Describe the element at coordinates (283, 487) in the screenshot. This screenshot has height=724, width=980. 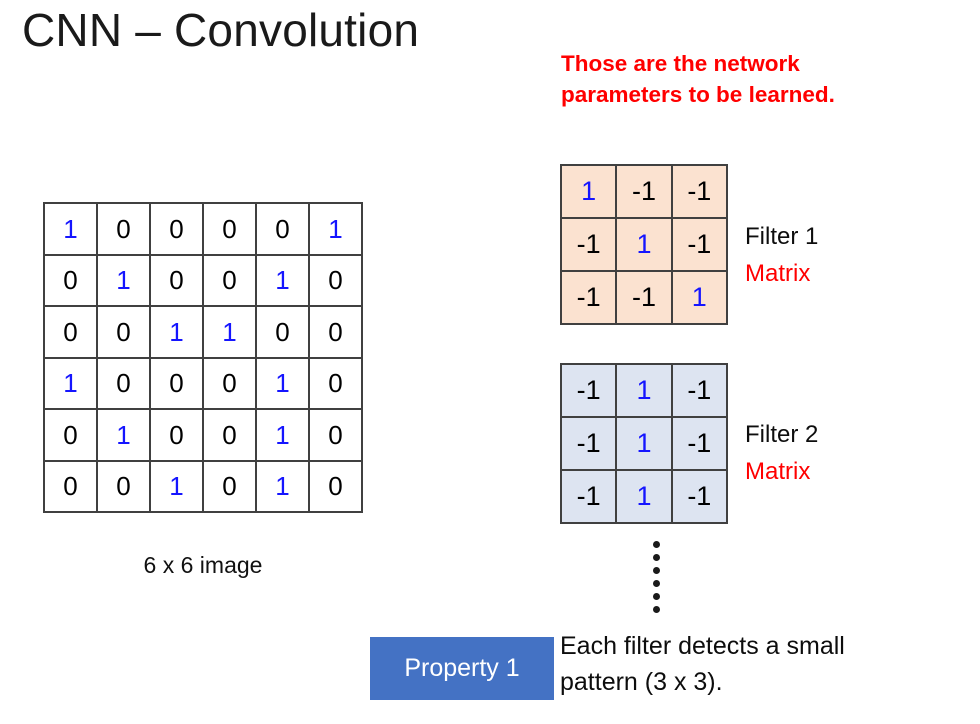
I see `image-cell-r6c5: 1` at that location.